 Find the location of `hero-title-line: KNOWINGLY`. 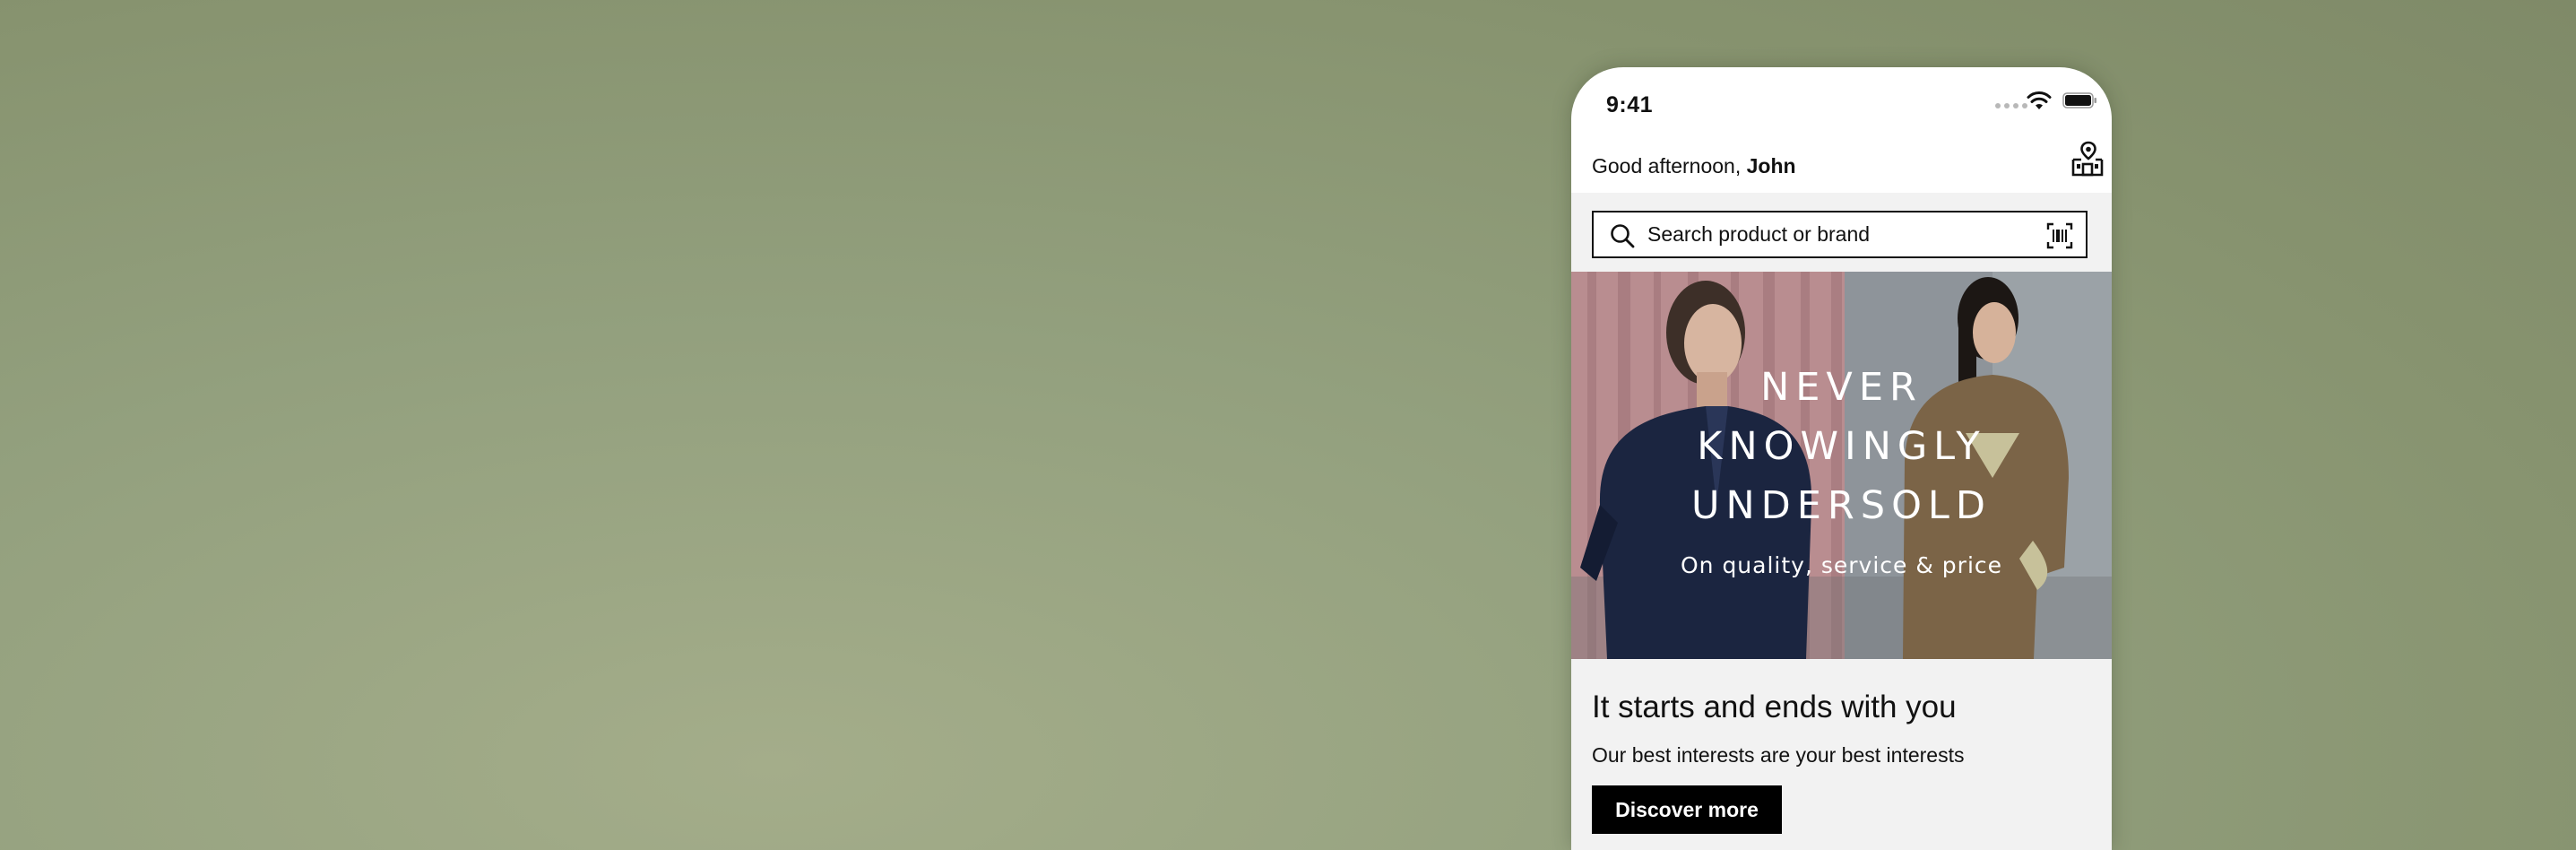

hero-title-line: KNOWINGLY is located at coordinates (1841, 446).